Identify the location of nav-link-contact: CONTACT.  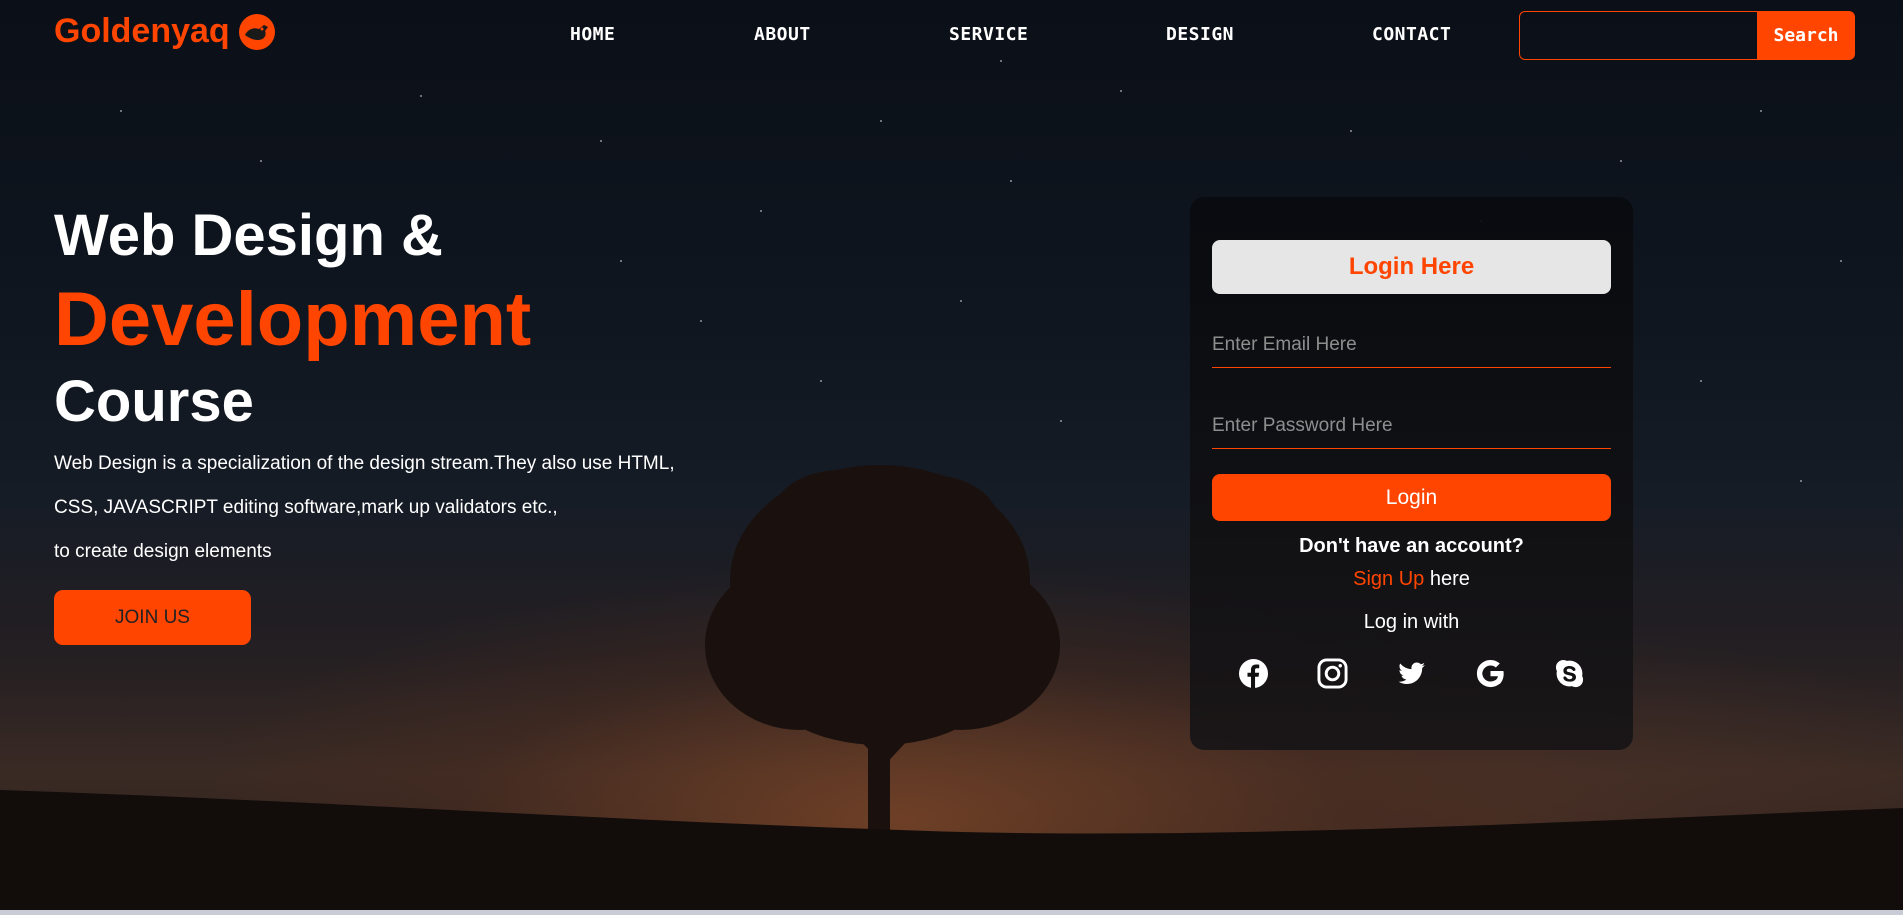
(1411, 34).